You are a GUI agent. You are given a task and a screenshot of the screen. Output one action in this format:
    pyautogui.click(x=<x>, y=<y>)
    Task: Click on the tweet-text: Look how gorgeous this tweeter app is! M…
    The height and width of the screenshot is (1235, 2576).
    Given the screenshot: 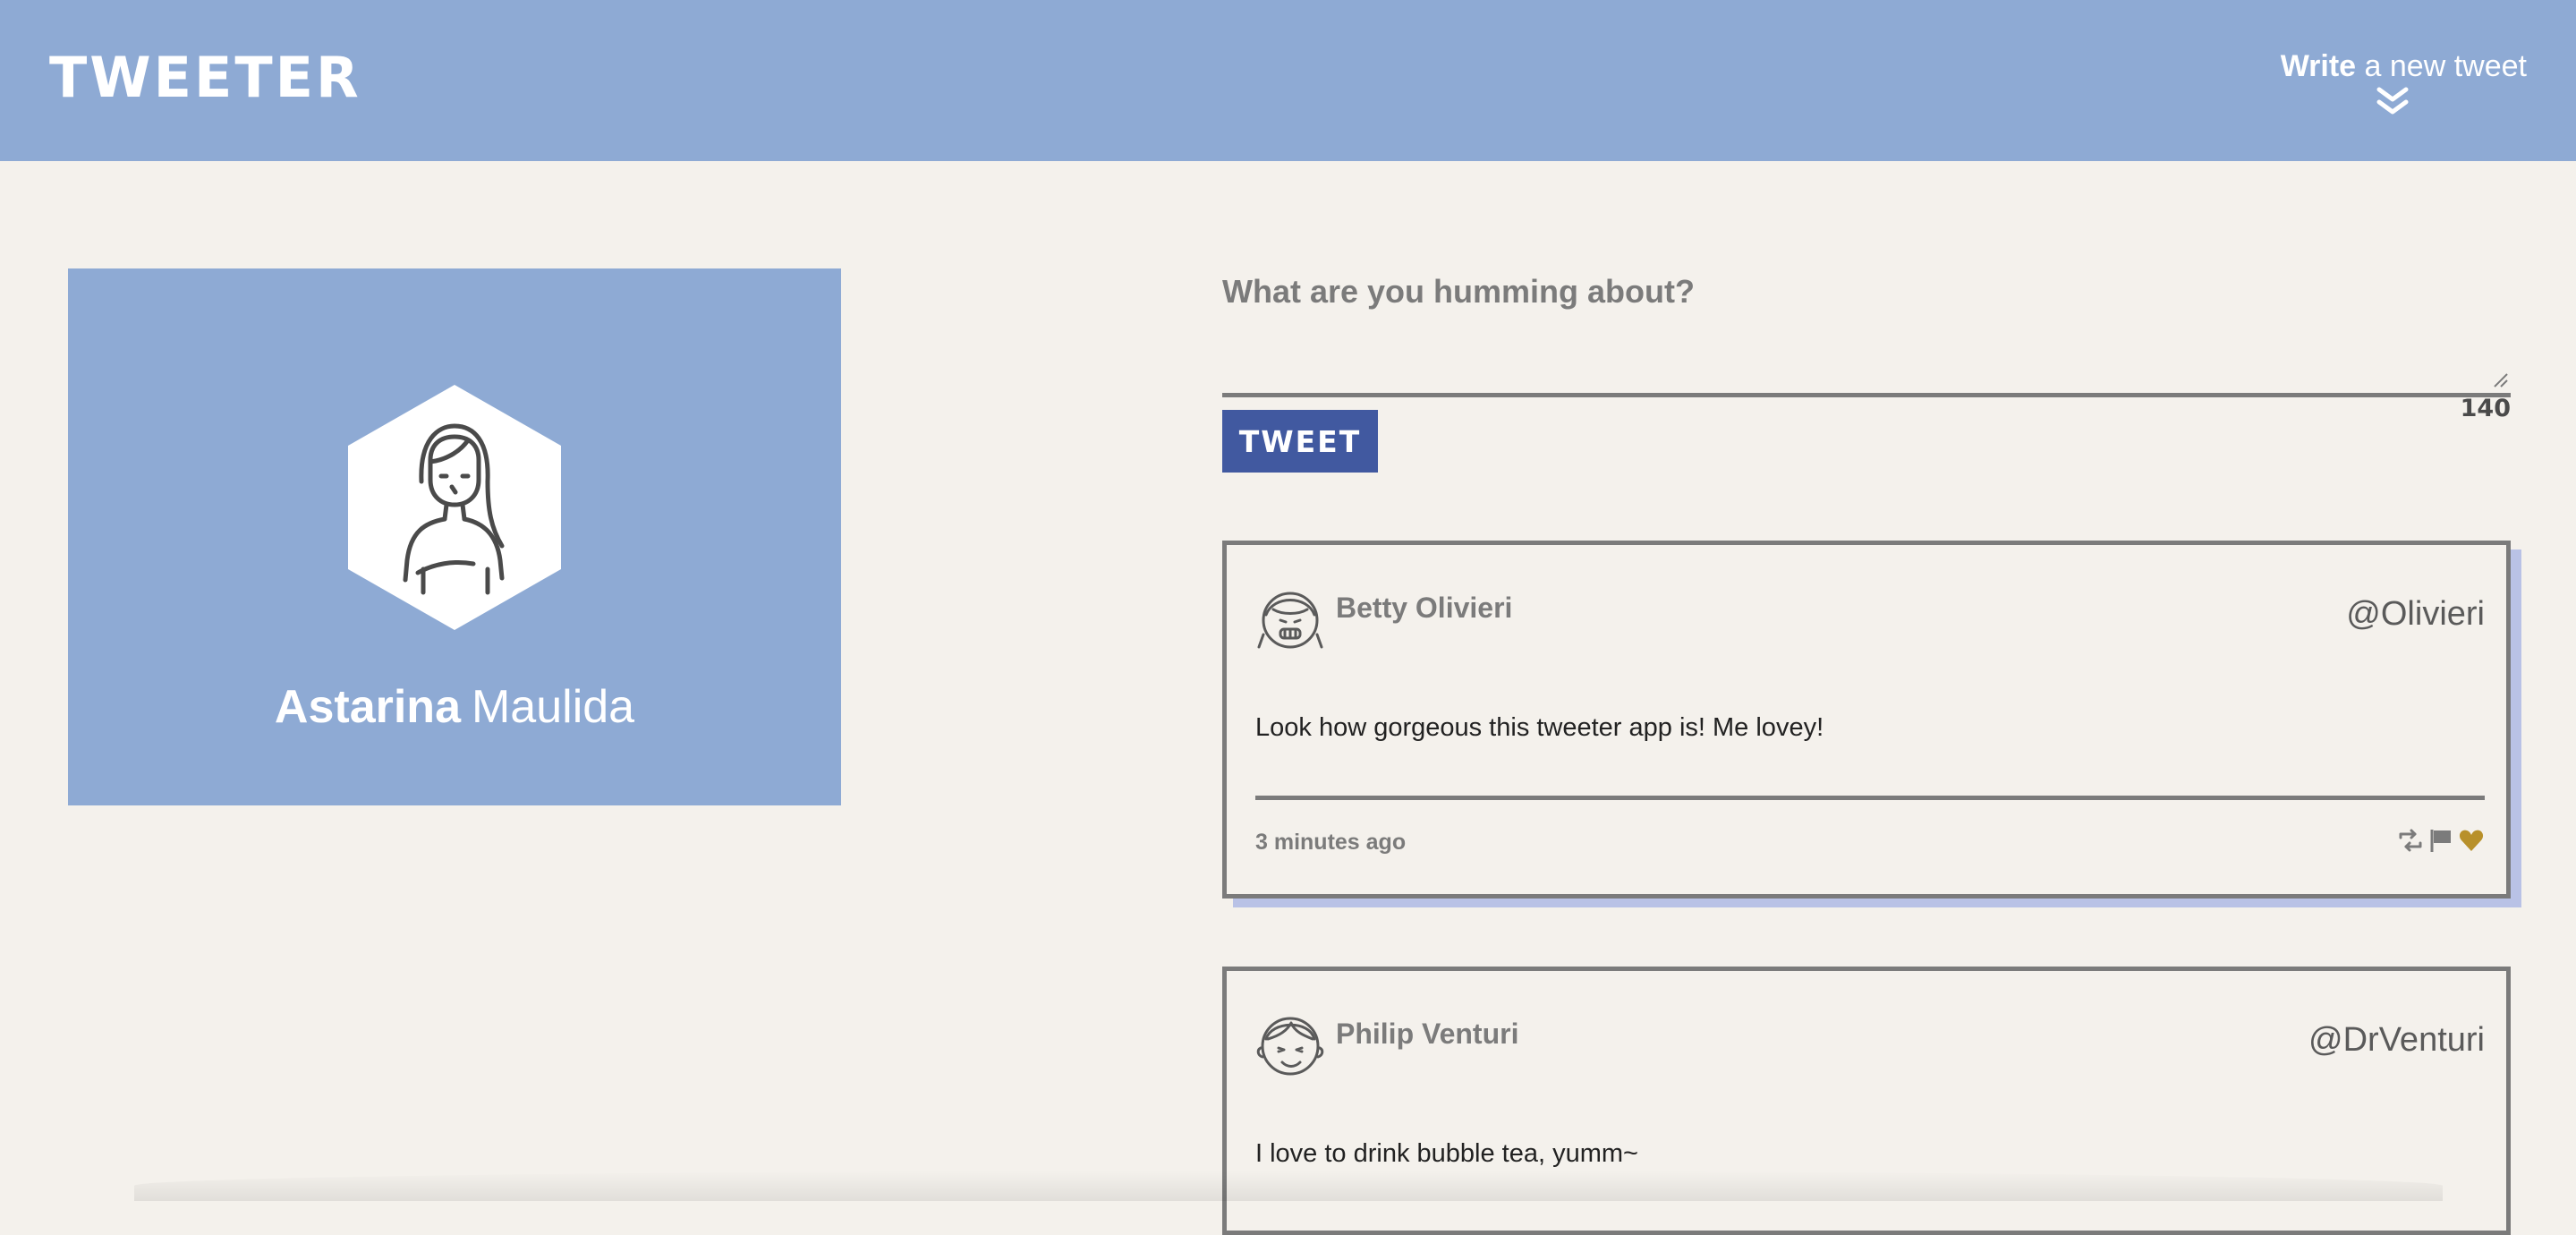 What is the action you would take?
    pyautogui.click(x=1539, y=728)
    